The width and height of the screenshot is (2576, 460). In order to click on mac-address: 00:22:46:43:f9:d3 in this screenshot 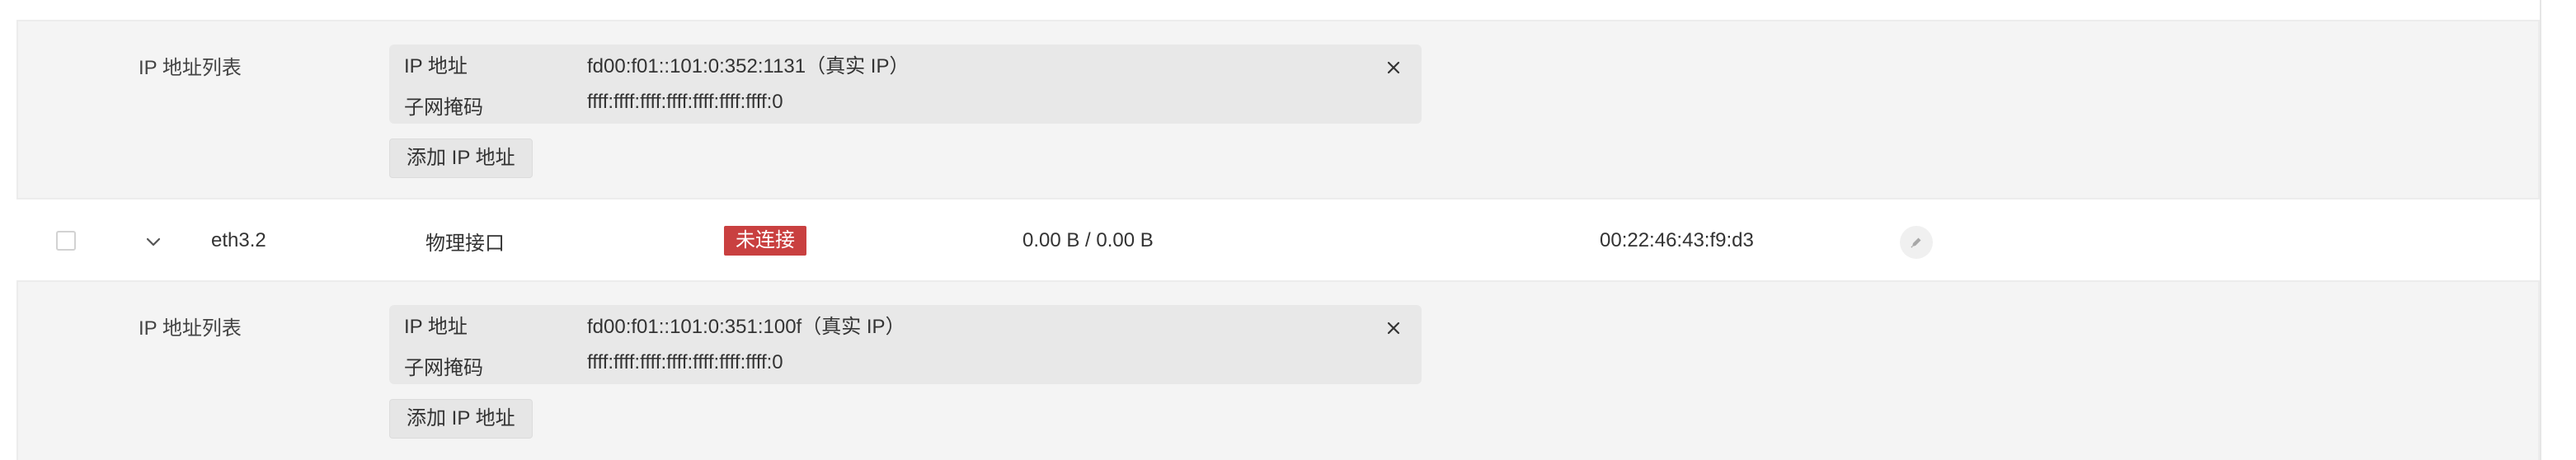, I will do `click(1677, 240)`.